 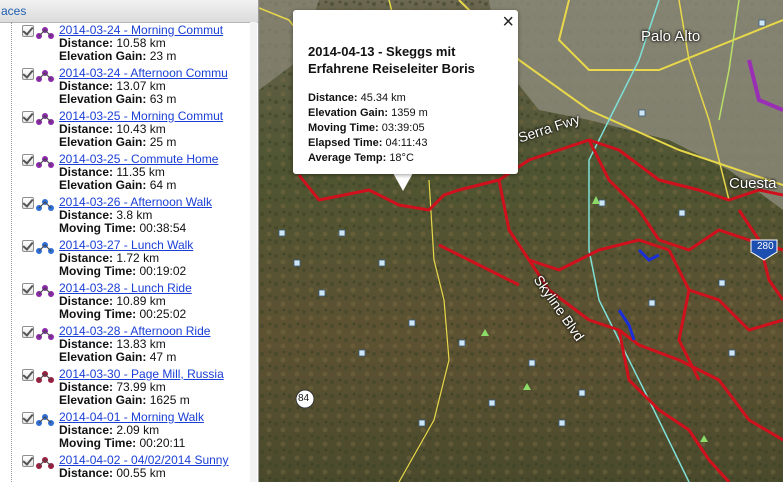 I want to click on label-hwy-84: 84, so click(x=304, y=398).